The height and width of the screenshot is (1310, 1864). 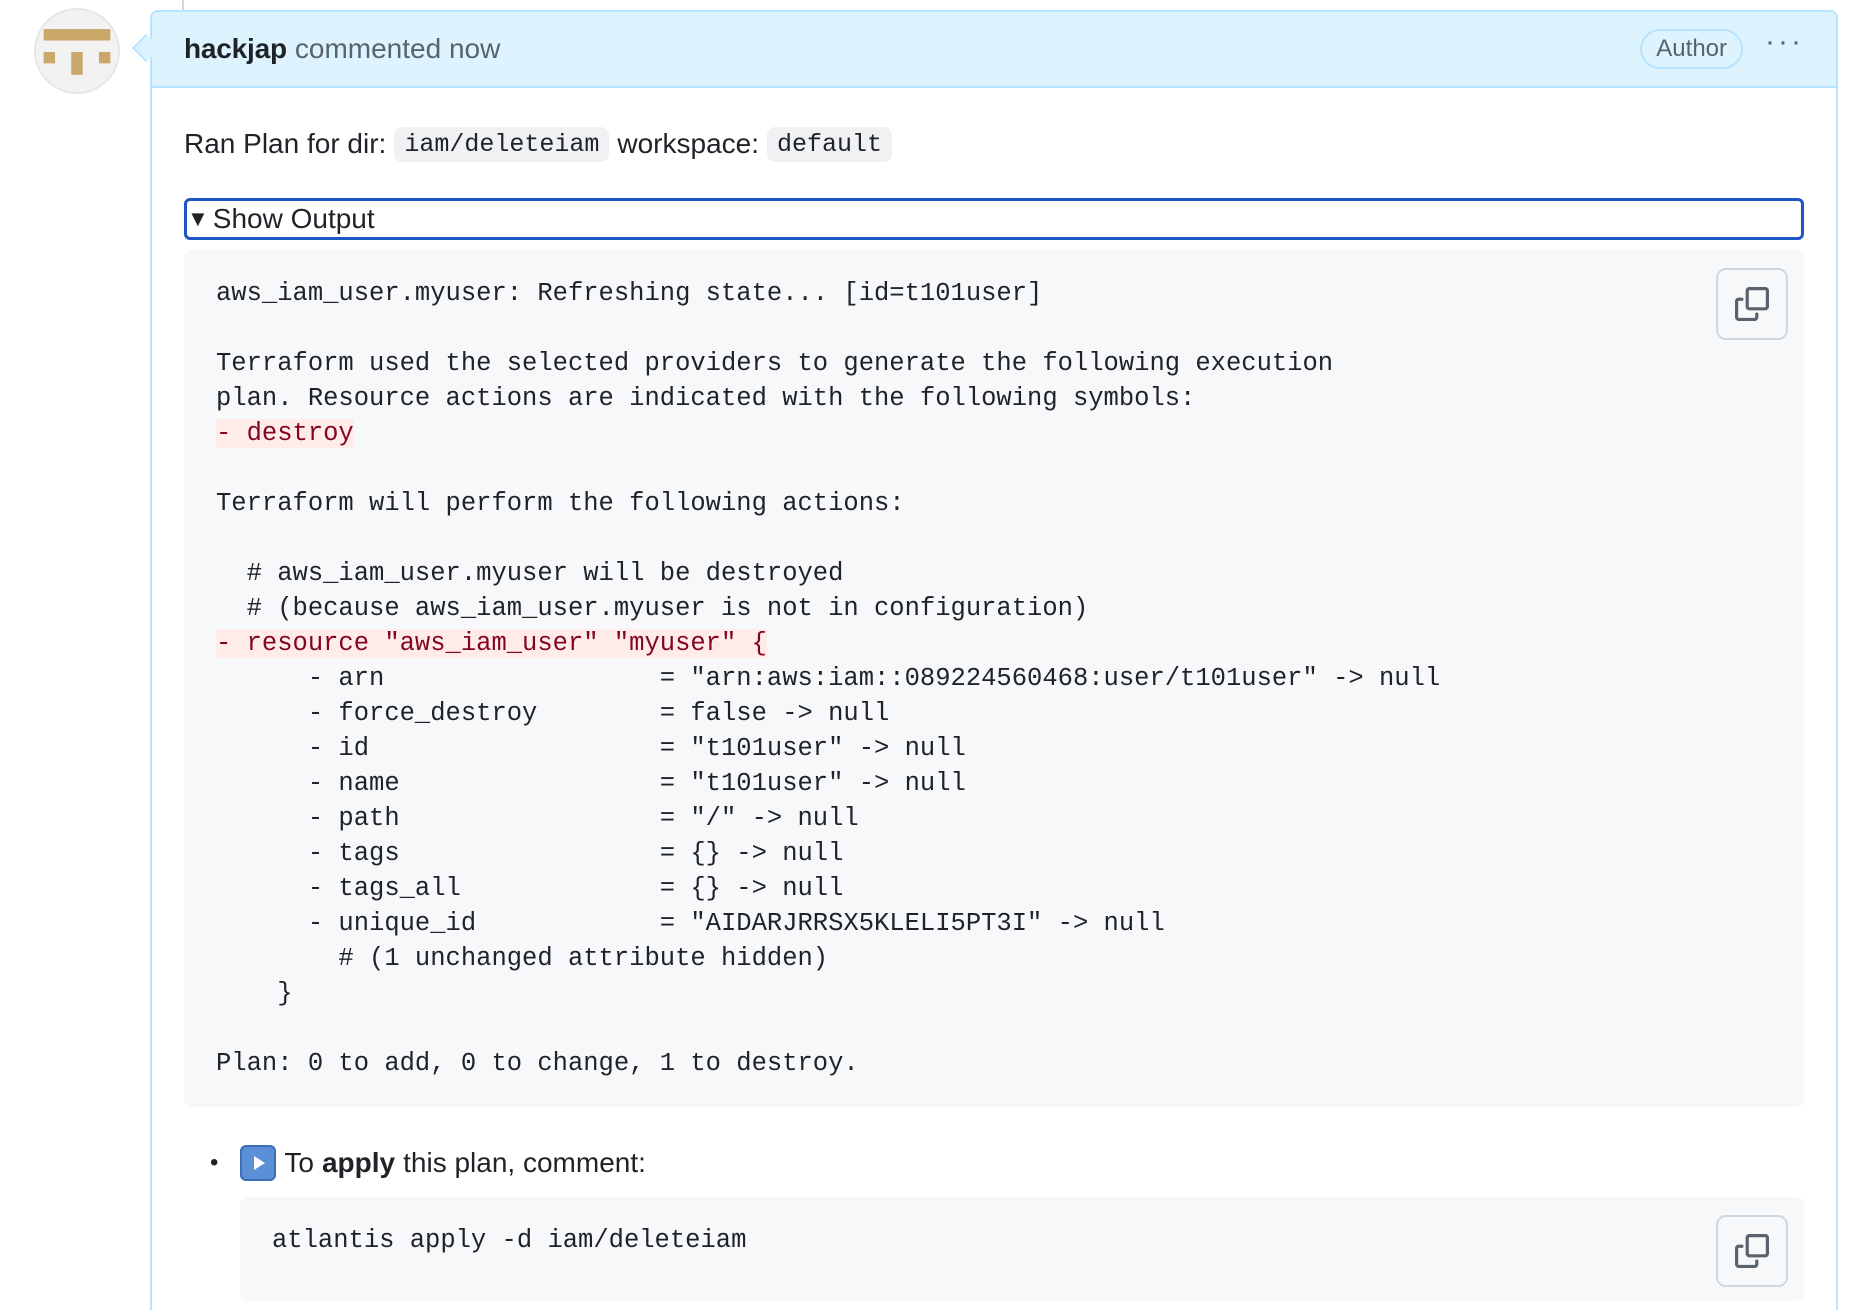 I want to click on author-link: hackjap, so click(x=235, y=49).